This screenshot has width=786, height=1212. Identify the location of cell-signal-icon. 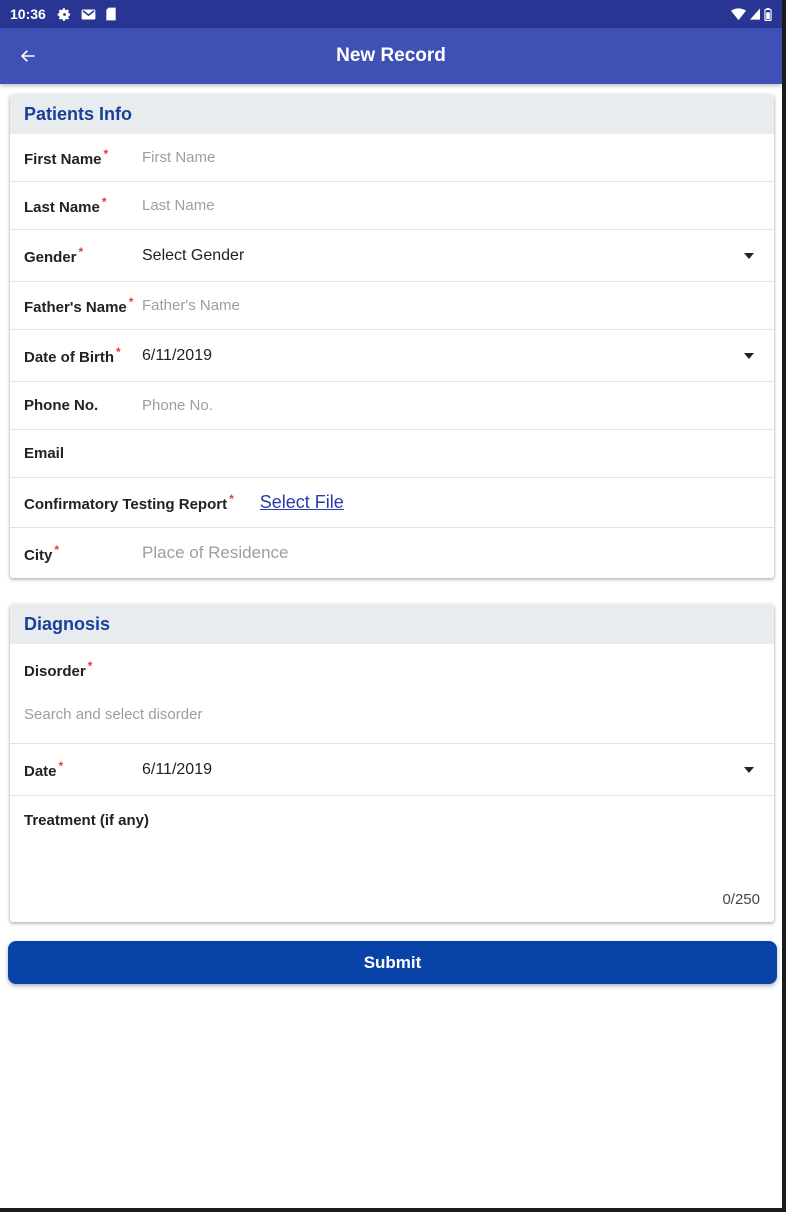
(755, 14).